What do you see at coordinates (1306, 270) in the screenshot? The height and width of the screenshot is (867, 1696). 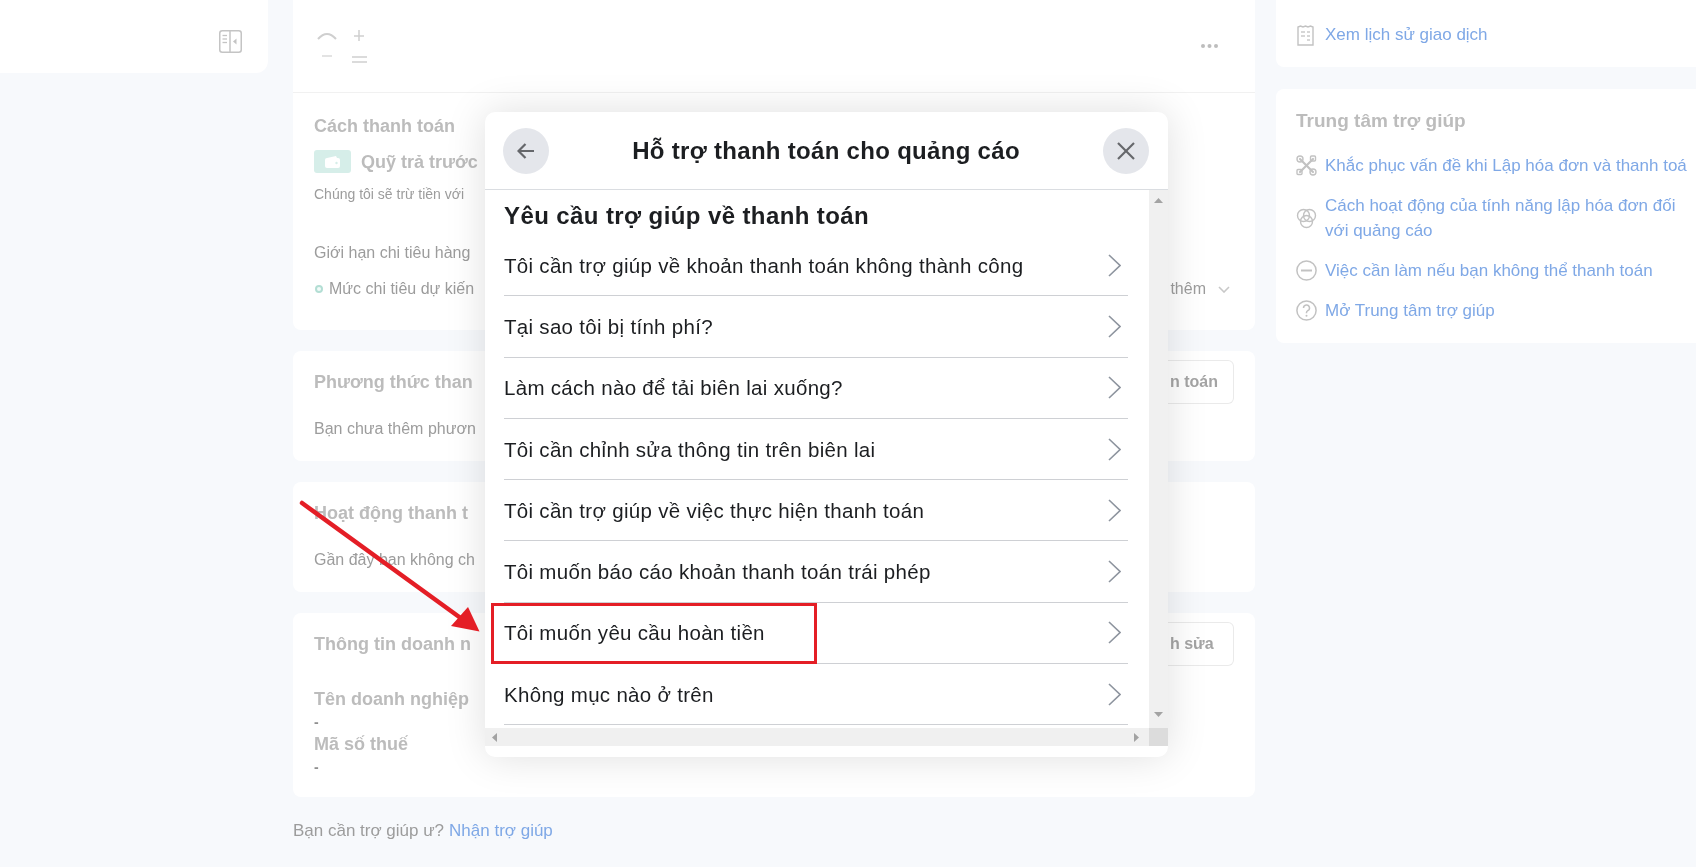 I see `minus-circle-icon` at bounding box center [1306, 270].